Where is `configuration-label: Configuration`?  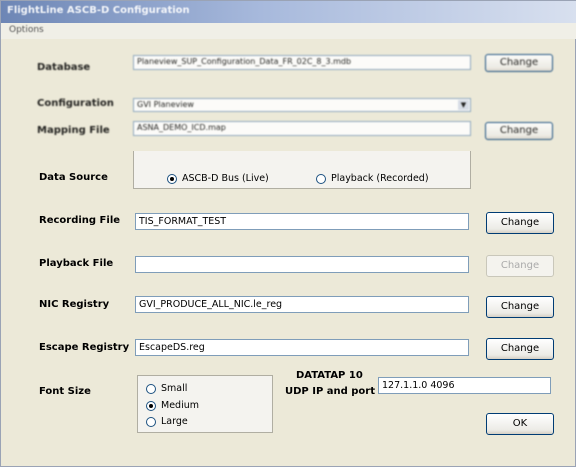
configuration-label: Configuration is located at coordinates (75, 103).